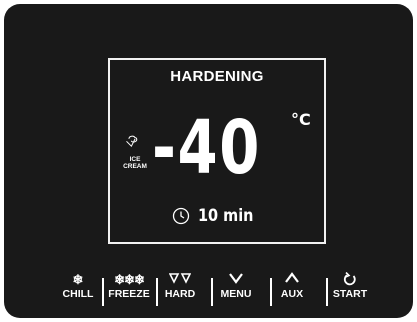  I want to click on aux-button: AUX, so click(292, 286).